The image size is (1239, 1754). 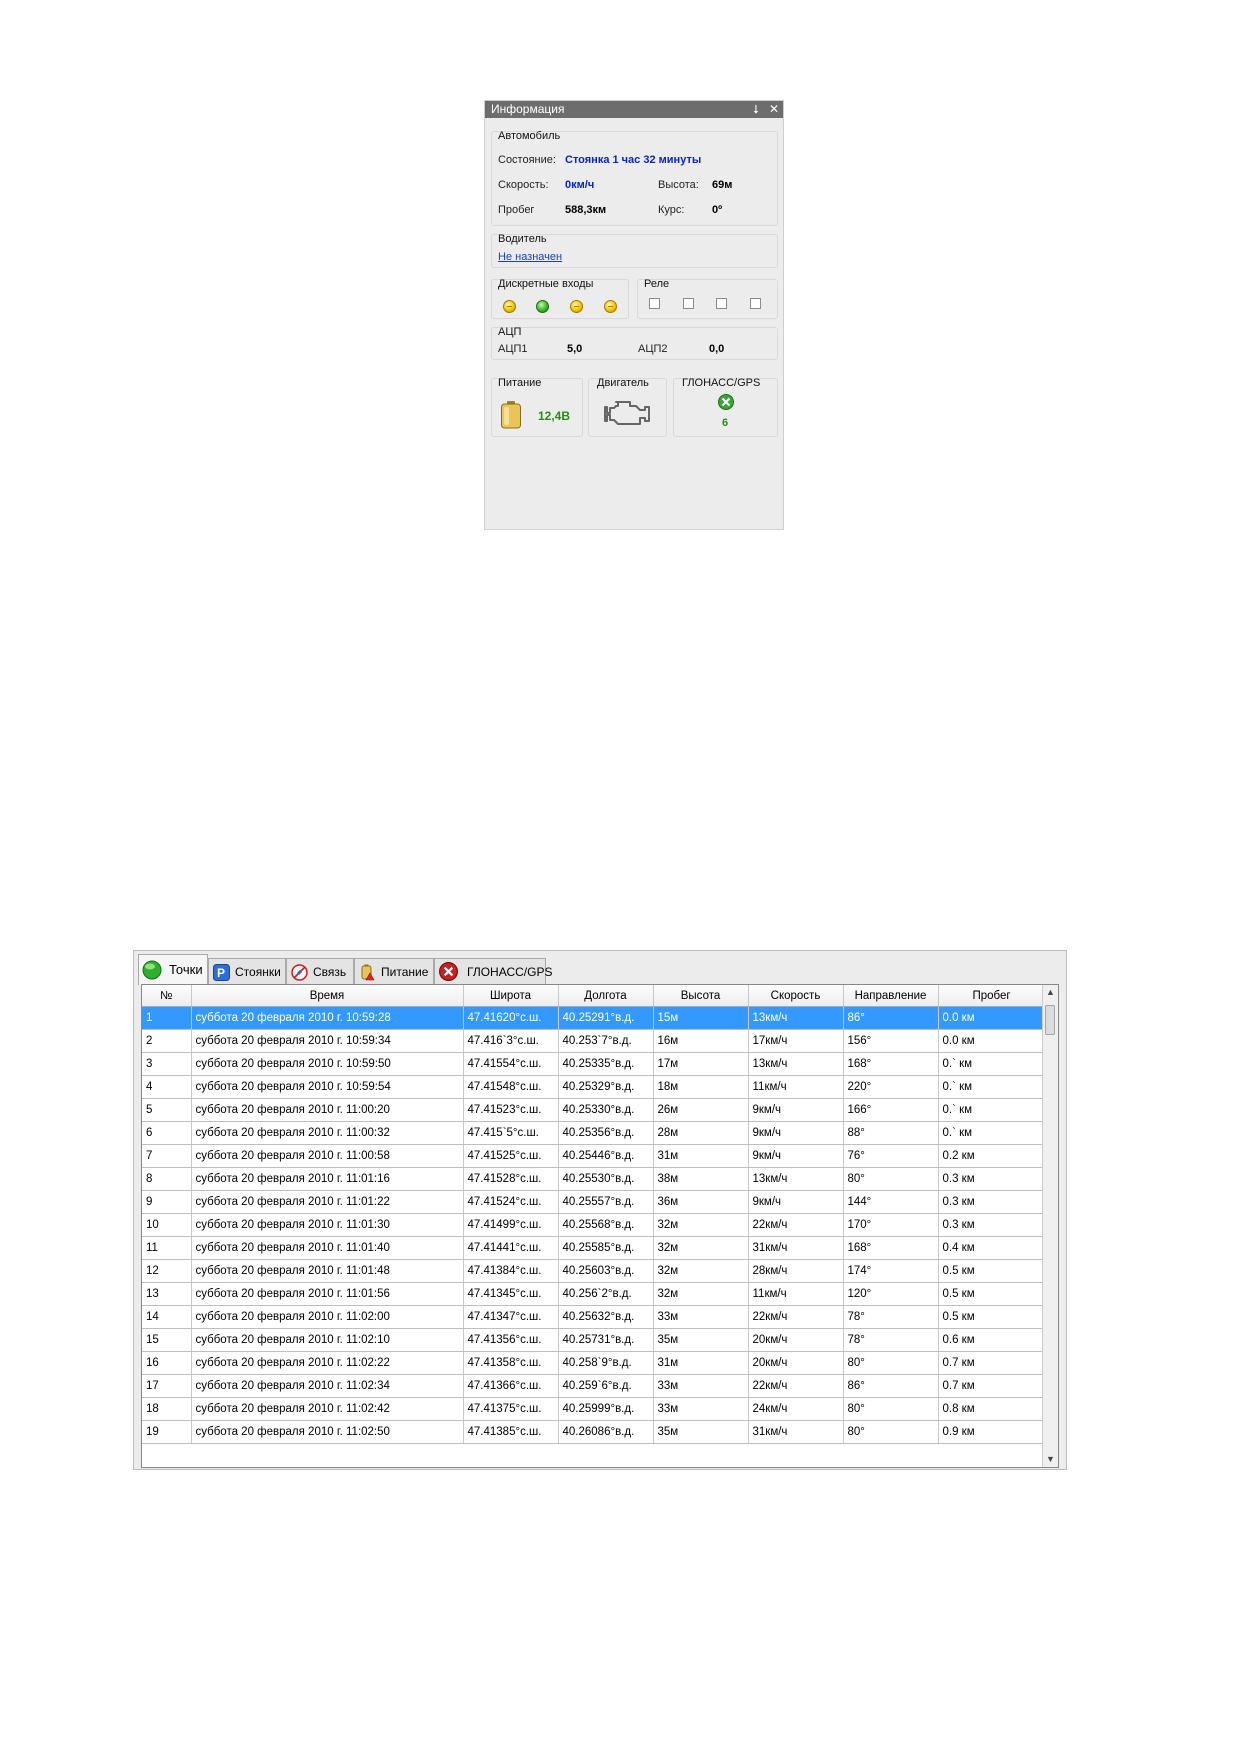 I want to click on table-cell: 20км/ч, so click(x=796, y=1363).